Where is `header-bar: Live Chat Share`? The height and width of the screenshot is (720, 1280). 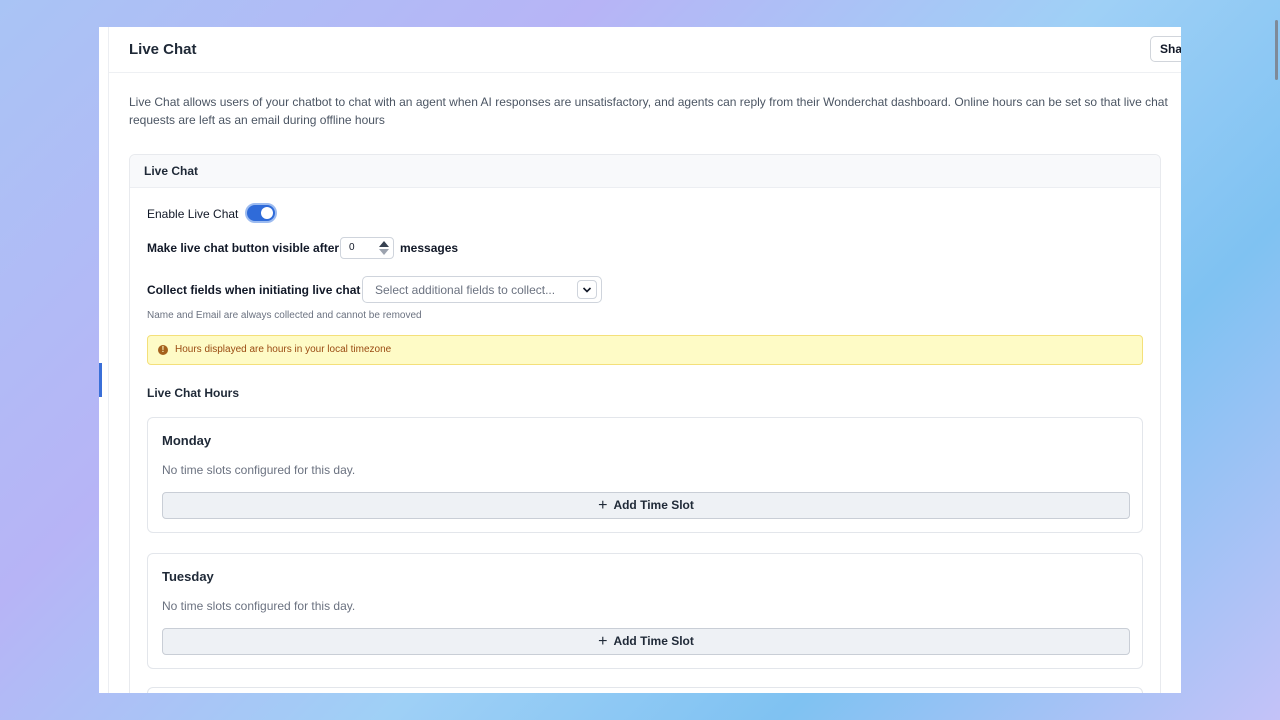 header-bar: Live Chat Share is located at coordinates (645, 50).